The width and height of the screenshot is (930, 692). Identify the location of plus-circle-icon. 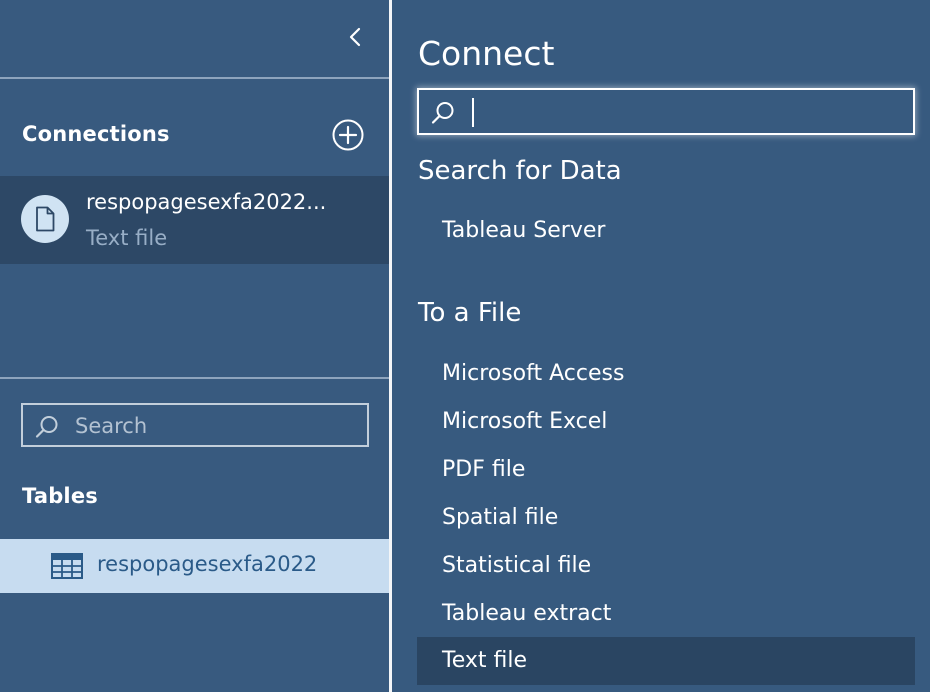
(348, 135).